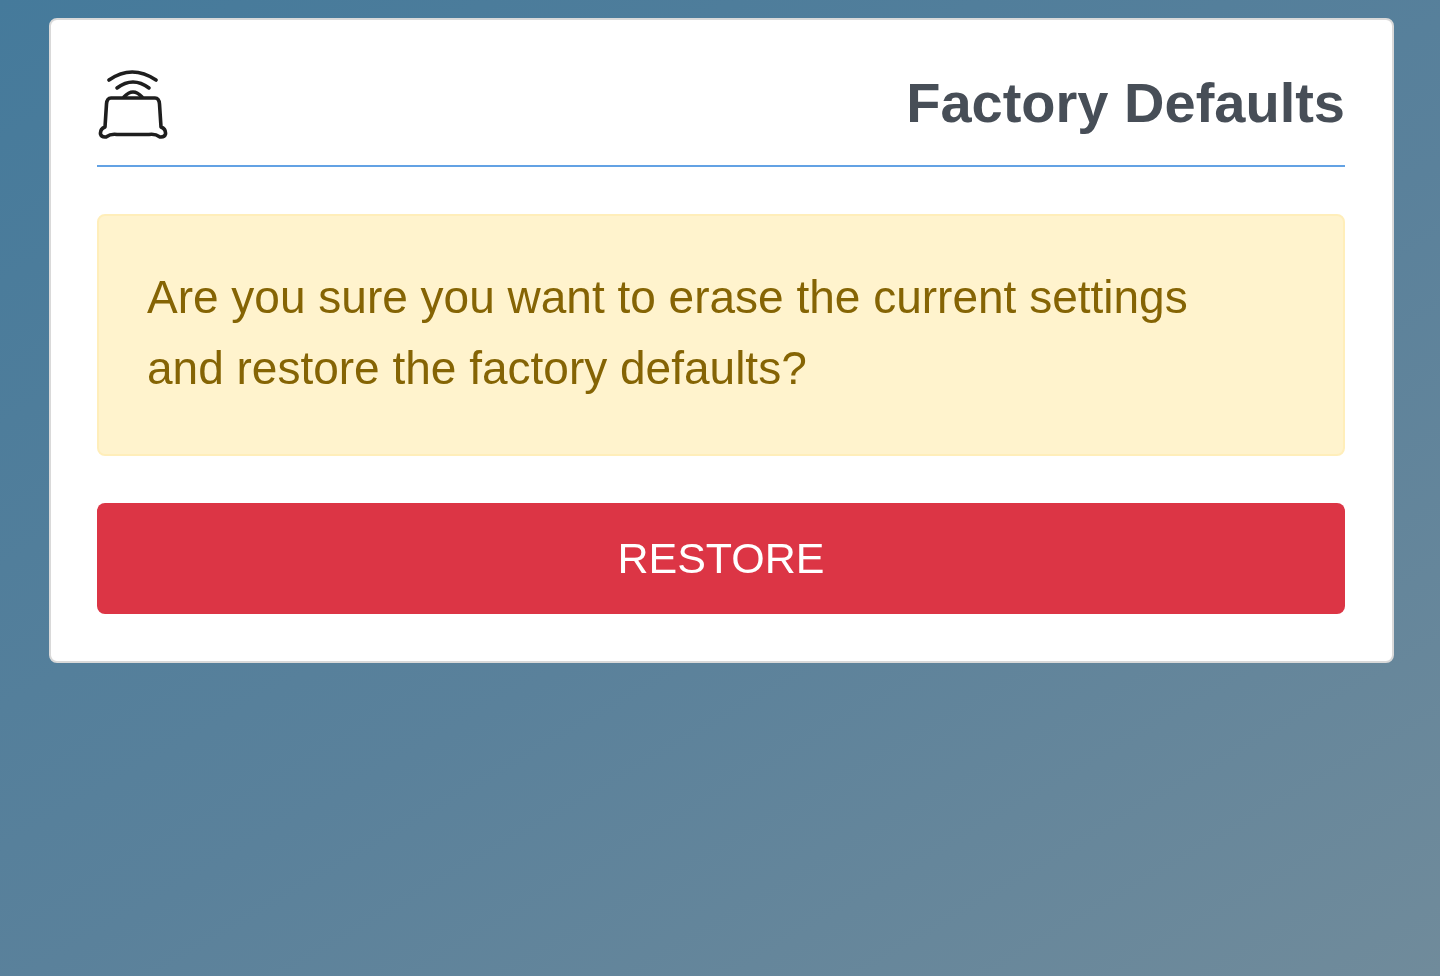 The width and height of the screenshot is (1440, 976). Describe the element at coordinates (133, 103) in the screenshot. I see `router-icon` at that location.